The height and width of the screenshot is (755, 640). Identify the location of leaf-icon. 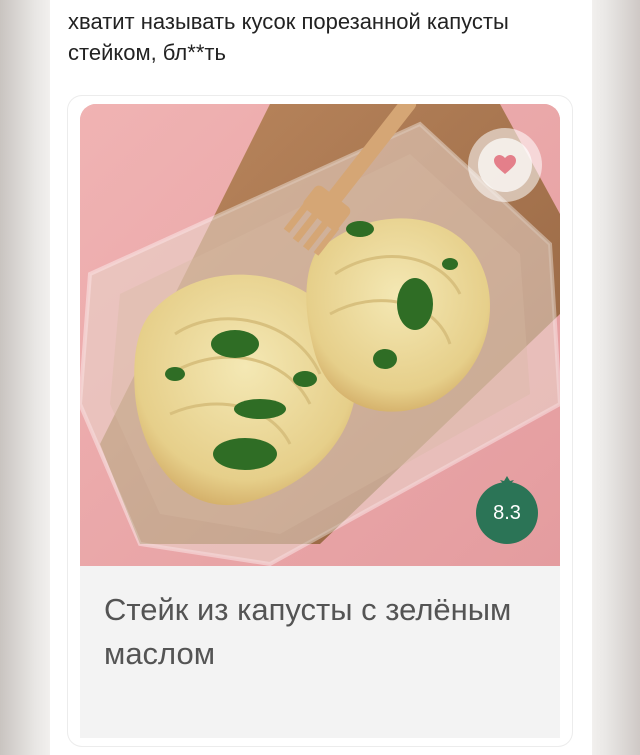
(507, 482).